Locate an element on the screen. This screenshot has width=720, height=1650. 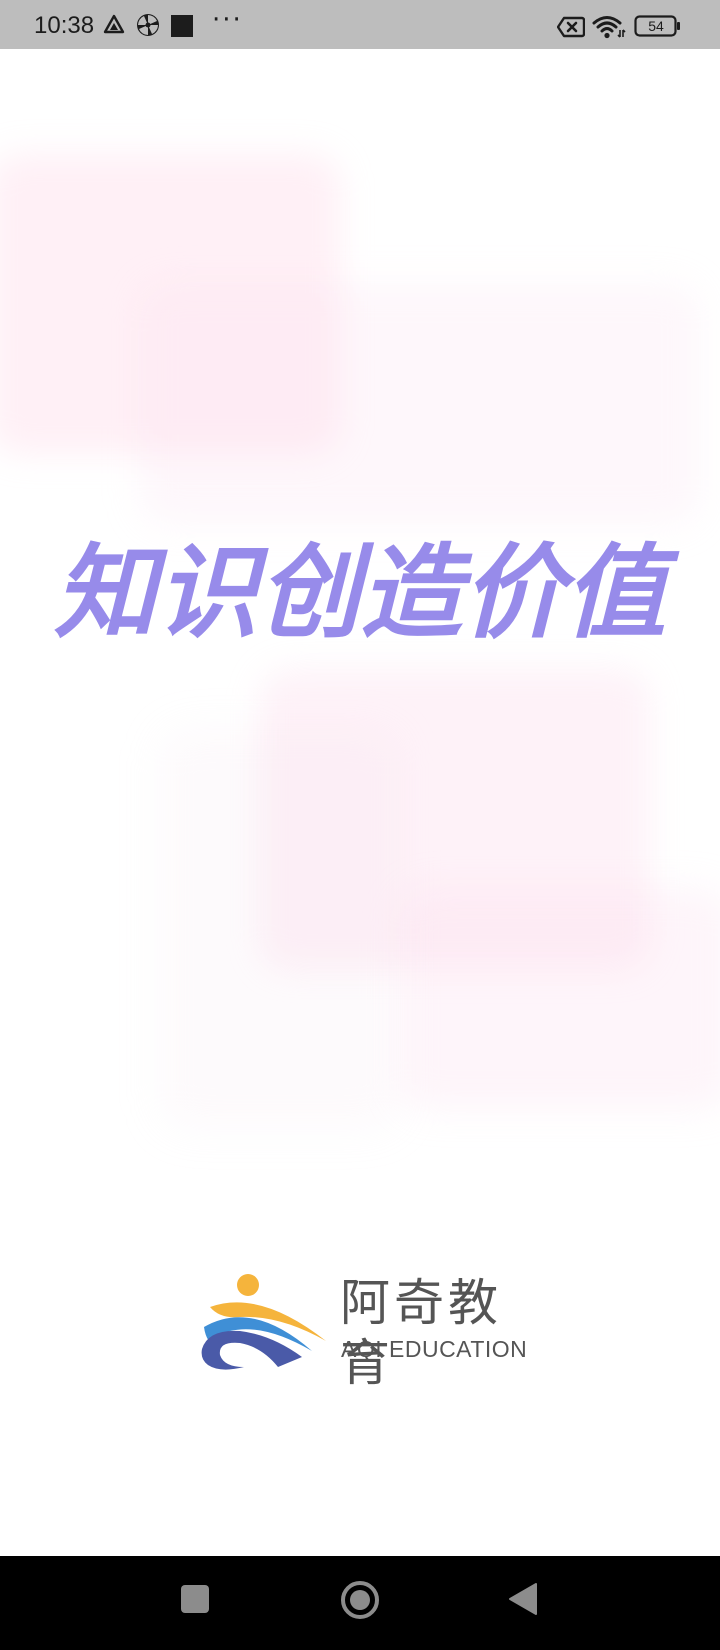
back-button is located at coordinates (524, 1601).